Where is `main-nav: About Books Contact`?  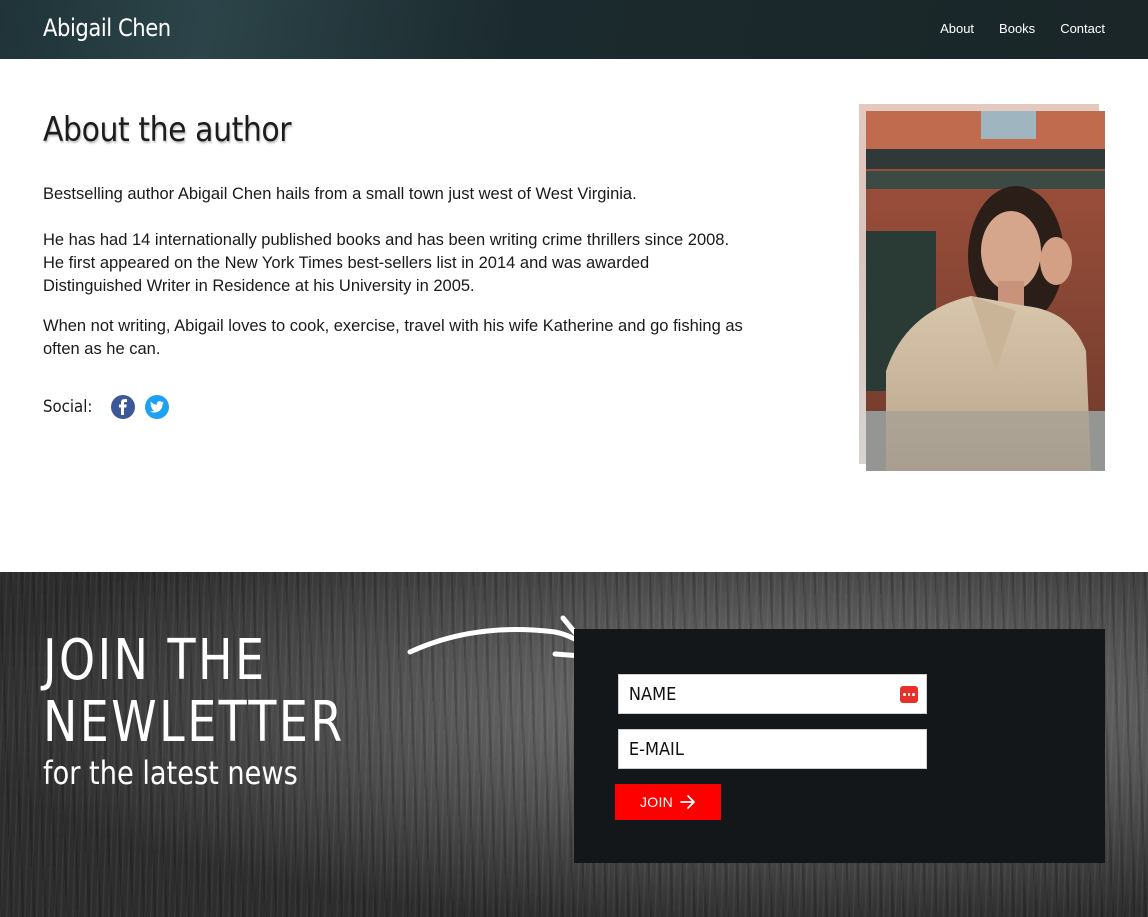 main-nav: About Books Contact is located at coordinates (1022, 28).